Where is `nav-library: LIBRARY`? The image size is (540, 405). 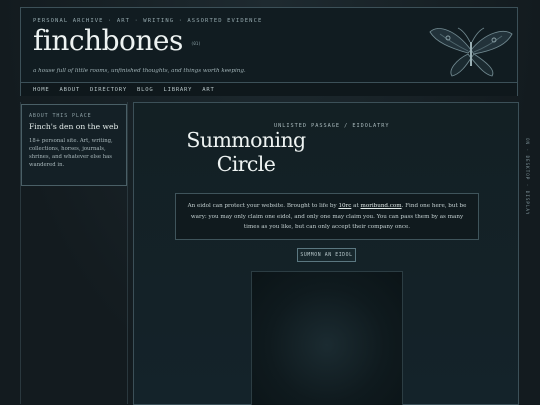
nav-library: LIBRARY is located at coordinates (177, 90).